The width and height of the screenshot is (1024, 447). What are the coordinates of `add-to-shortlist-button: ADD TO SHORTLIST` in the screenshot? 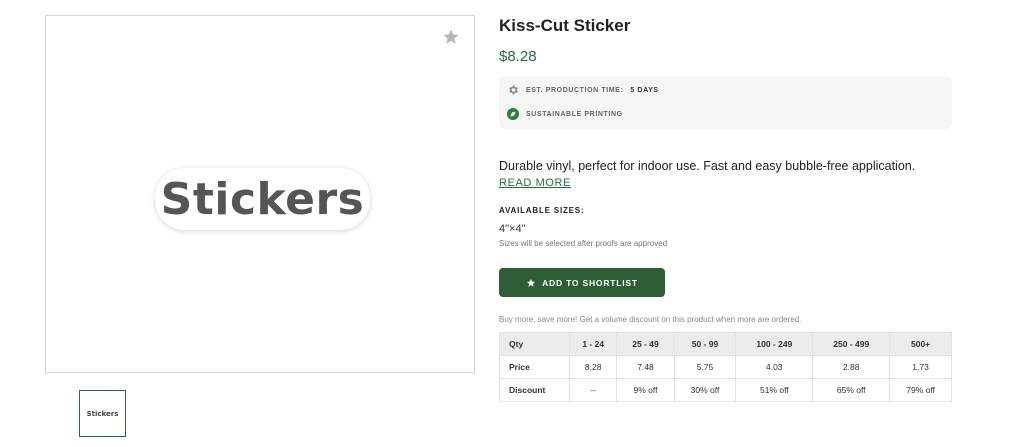 It's located at (582, 282).